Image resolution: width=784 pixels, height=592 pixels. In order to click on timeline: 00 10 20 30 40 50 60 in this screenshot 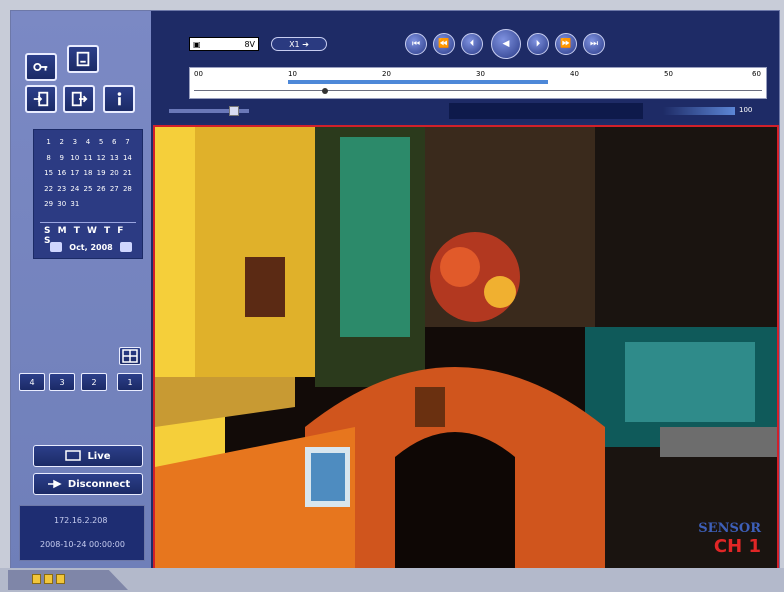, I will do `click(478, 83)`.